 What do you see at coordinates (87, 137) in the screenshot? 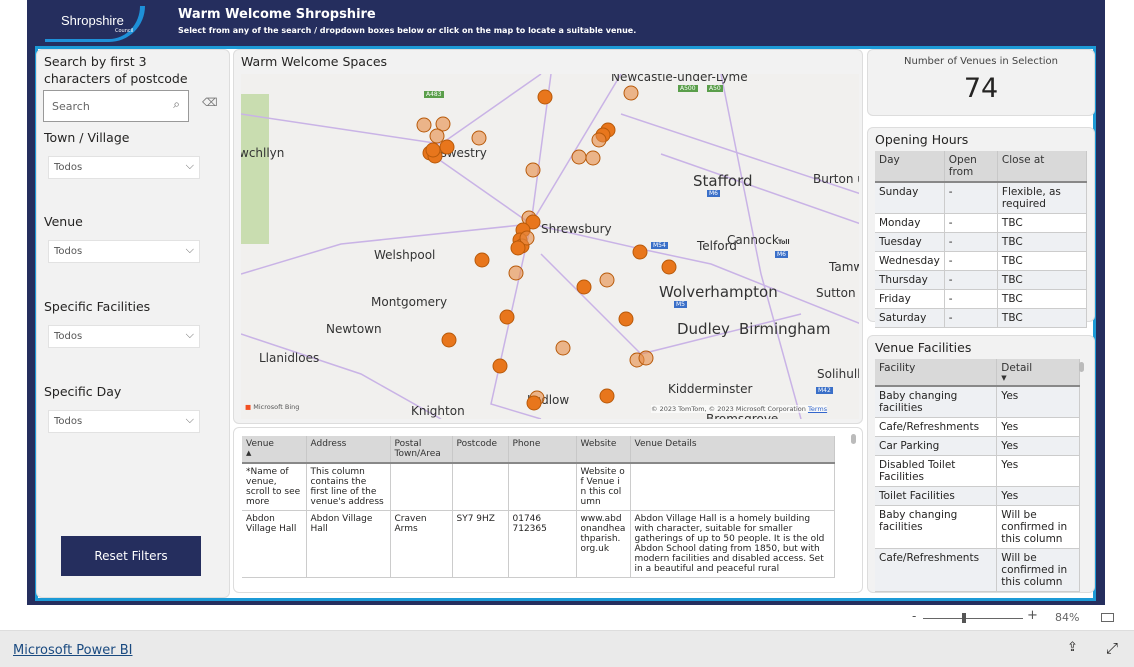
I see `filter-label: Town / Village` at bounding box center [87, 137].